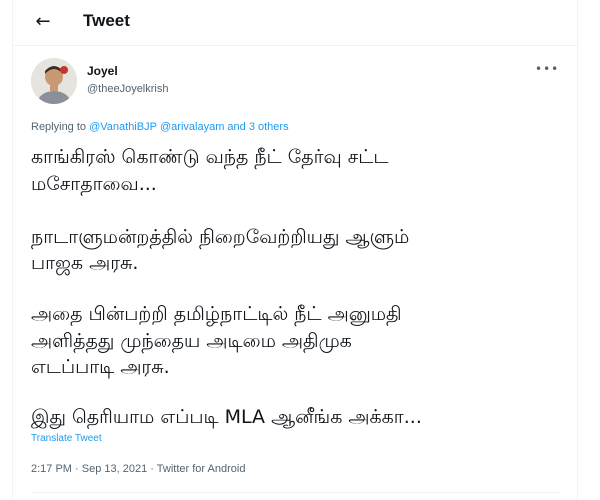 This screenshot has height=500, width=600. What do you see at coordinates (127, 89) in the screenshot?
I see `author-handle: @theeJoyelkrish` at bounding box center [127, 89].